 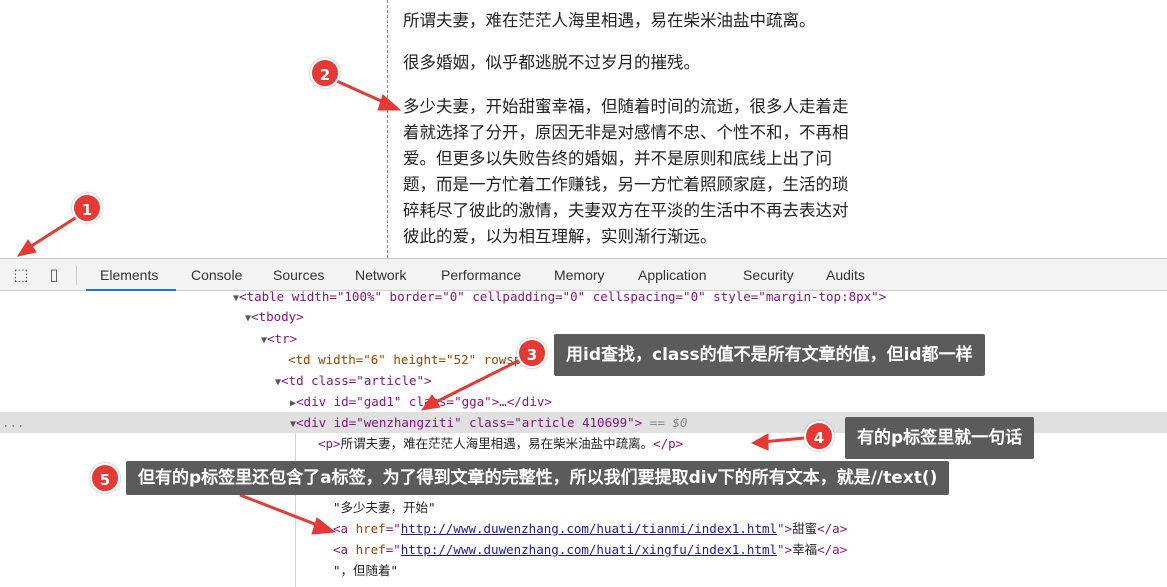 I want to click on paragraph-line: 彼此的爱，以为相互理解，实则渐行渐远。, so click(x=560, y=236).